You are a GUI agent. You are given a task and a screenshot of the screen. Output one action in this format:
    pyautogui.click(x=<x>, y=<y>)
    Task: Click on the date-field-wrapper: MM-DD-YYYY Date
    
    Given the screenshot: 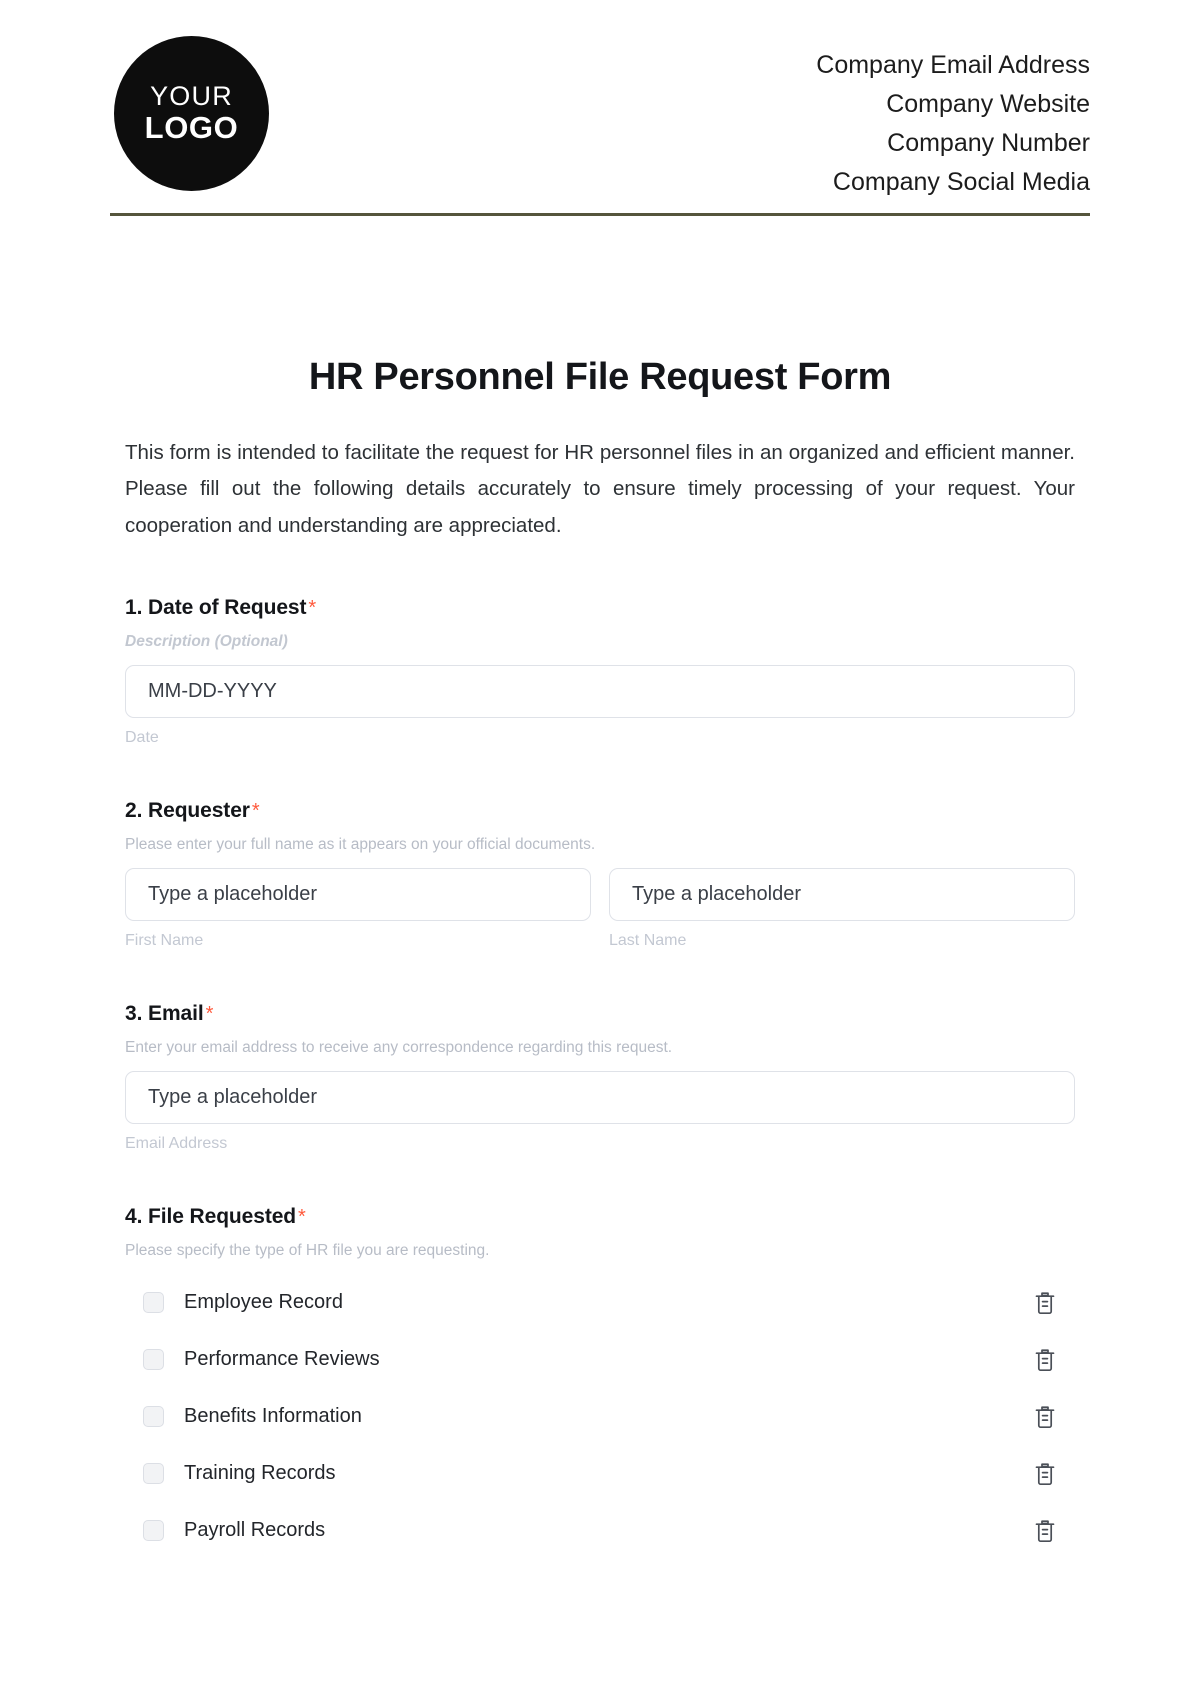 What is the action you would take?
    pyautogui.click(x=600, y=706)
    